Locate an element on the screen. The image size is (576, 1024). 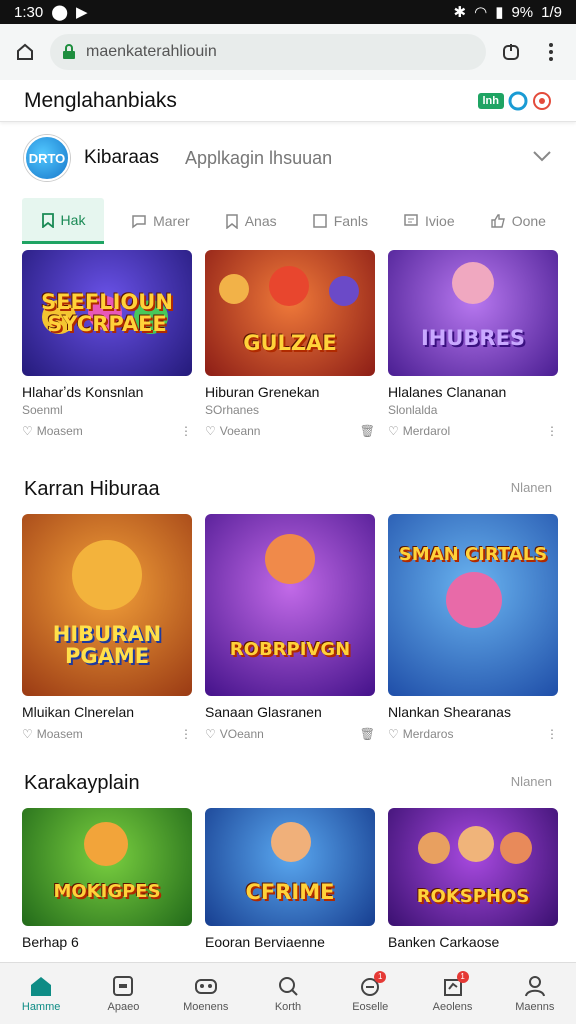
notification-badge: 1 is located at coordinates (462, 976).